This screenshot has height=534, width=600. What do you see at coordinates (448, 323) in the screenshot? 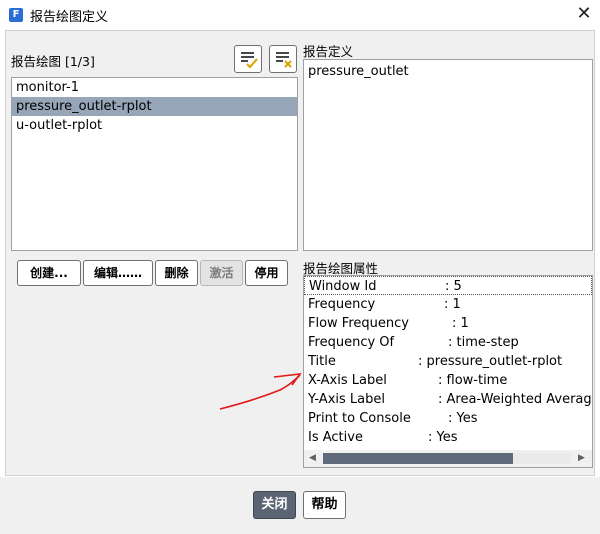
I see `property-row: Flow Frequency : 1` at bounding box center [448, 323].